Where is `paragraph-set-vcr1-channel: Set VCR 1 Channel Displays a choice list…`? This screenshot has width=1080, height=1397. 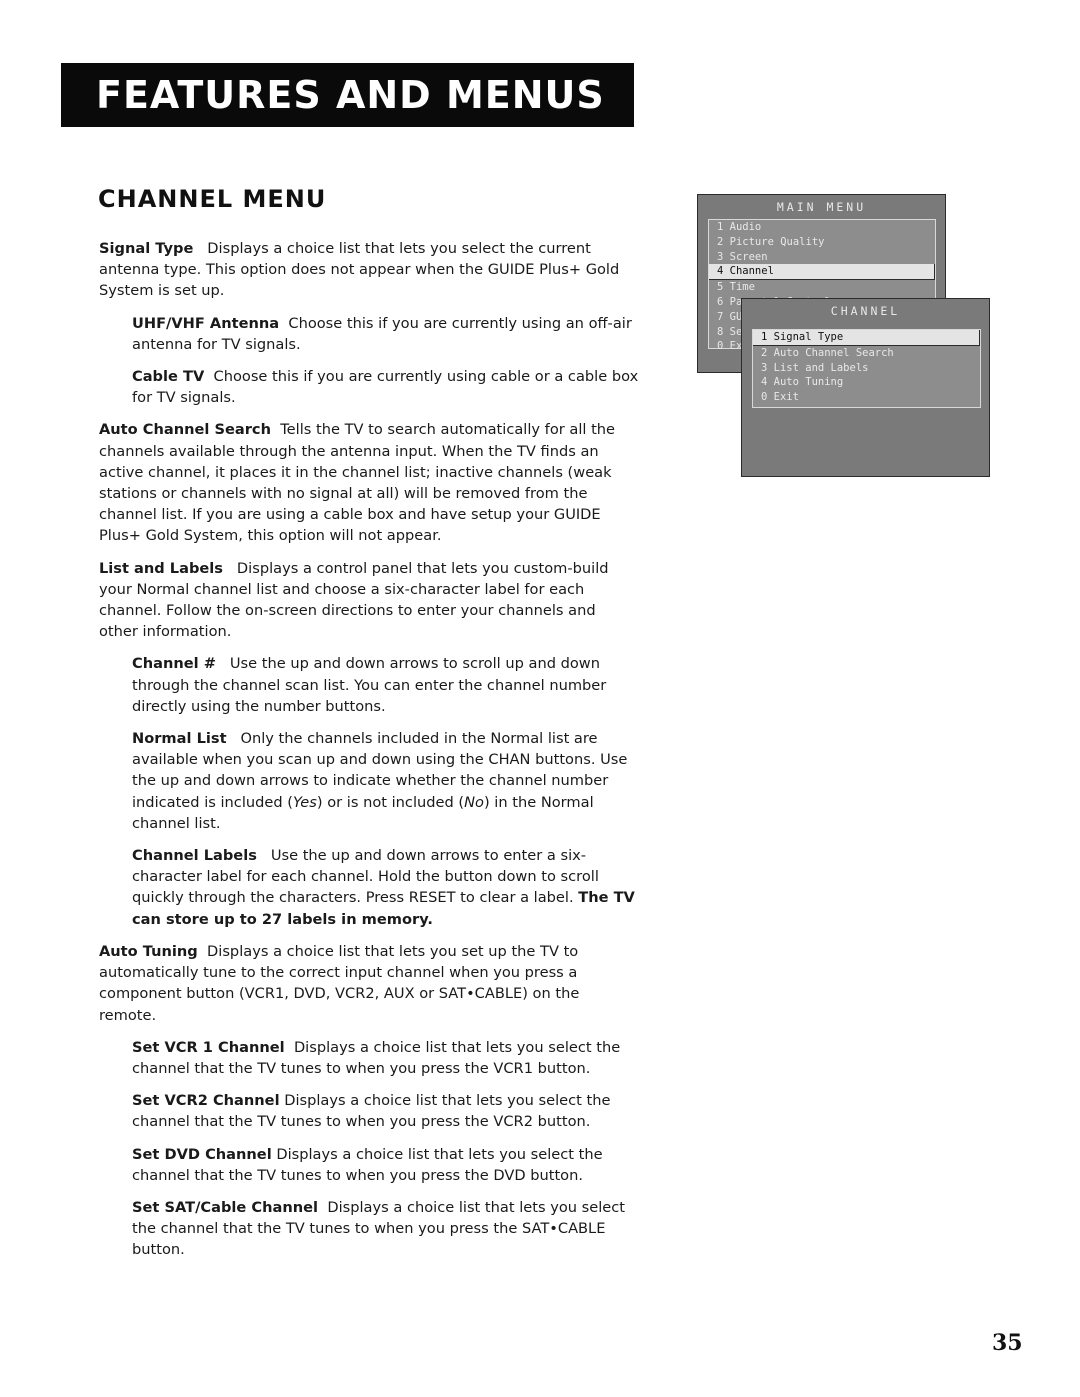
paragraph-set-vcr1-channel: Set VCR 1 Channel Displays a choice list… is located at coordinates (385, 1058).